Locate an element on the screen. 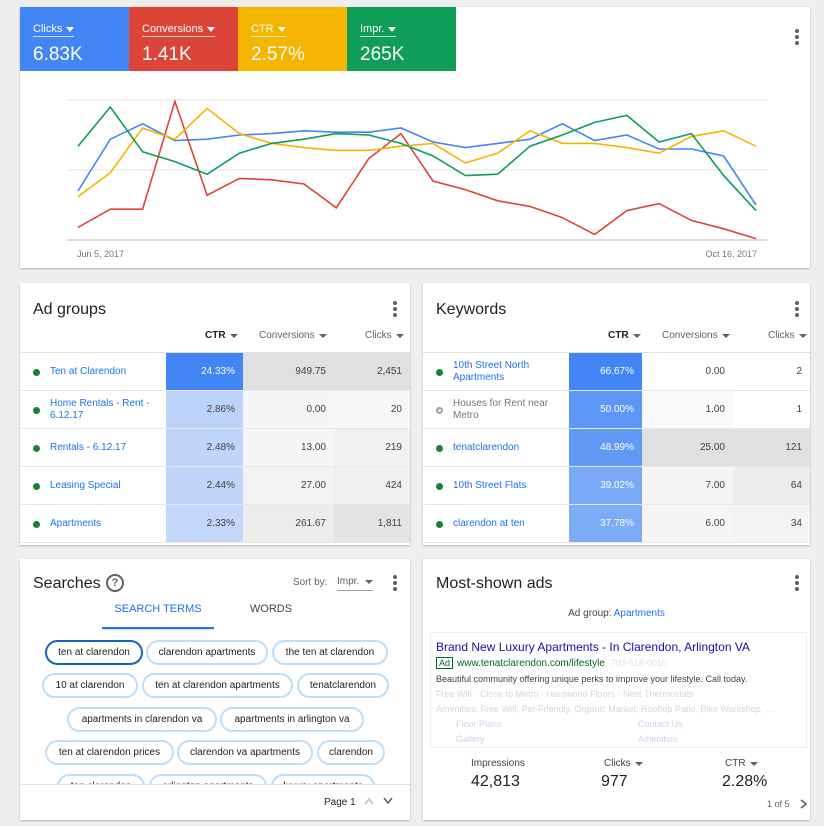 The height and width of the screenshot is (826, 824). metric-tile-ctr: CTR 2.57% is located at coordinates (292, 39).